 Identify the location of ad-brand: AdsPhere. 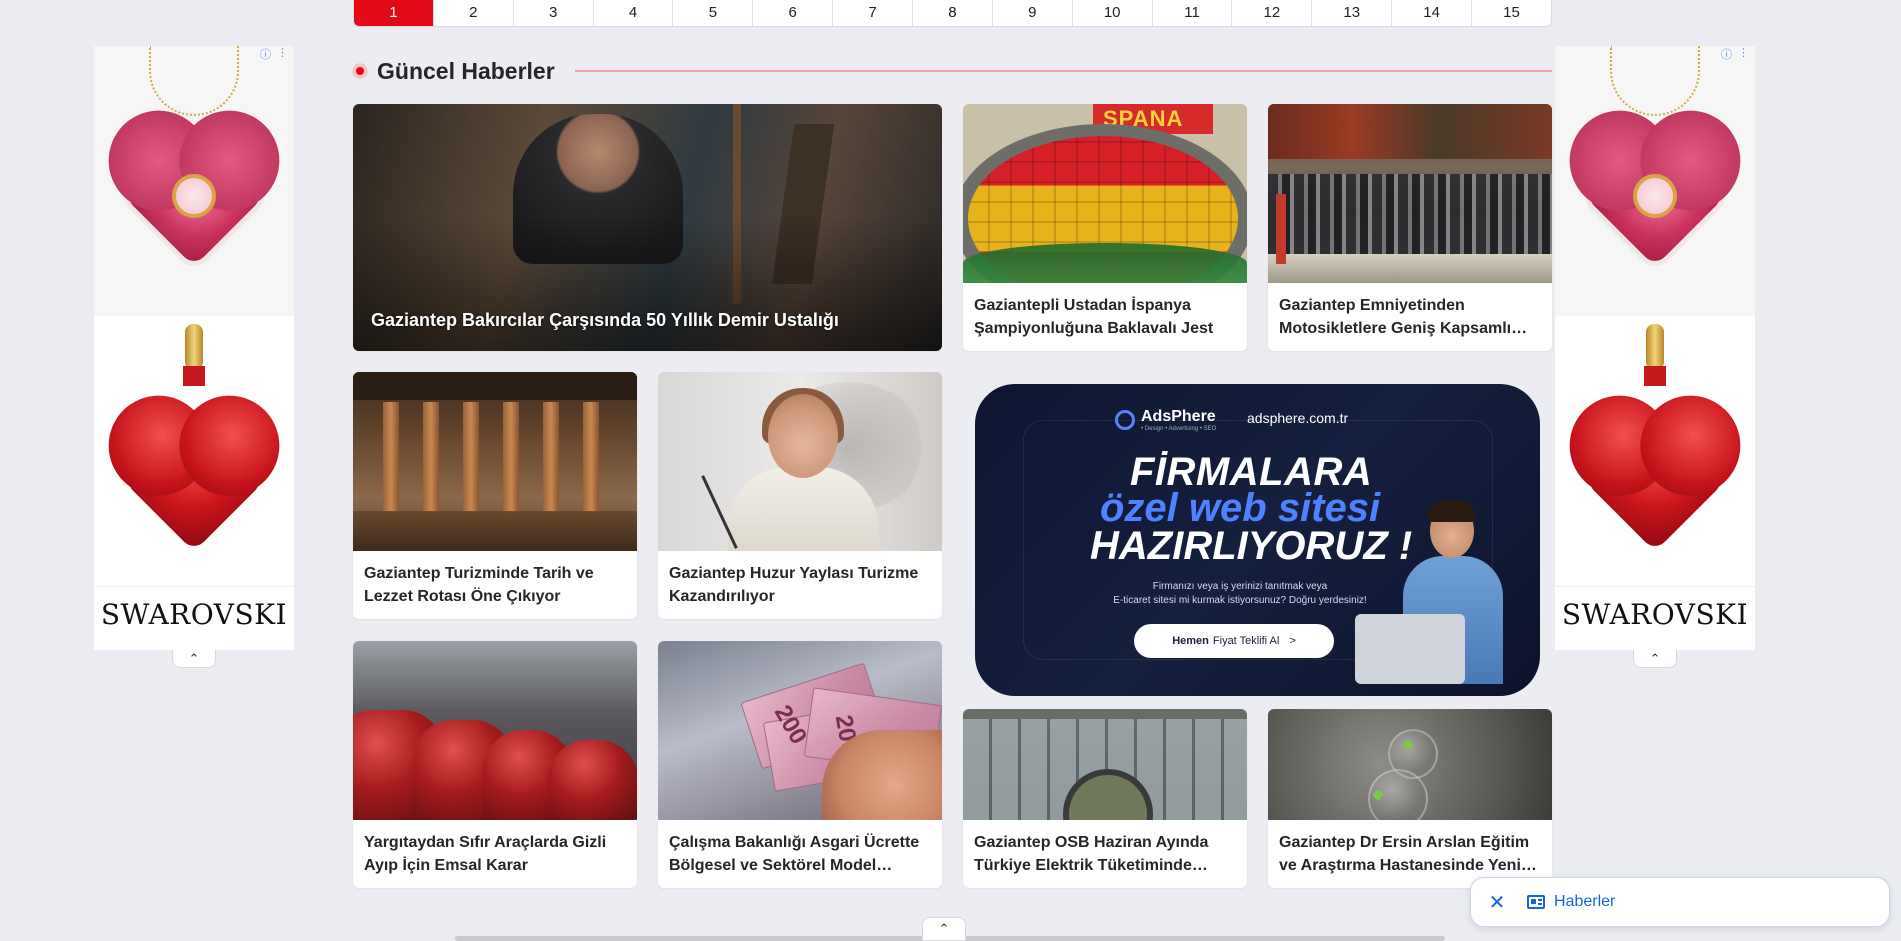
(1178, 416).